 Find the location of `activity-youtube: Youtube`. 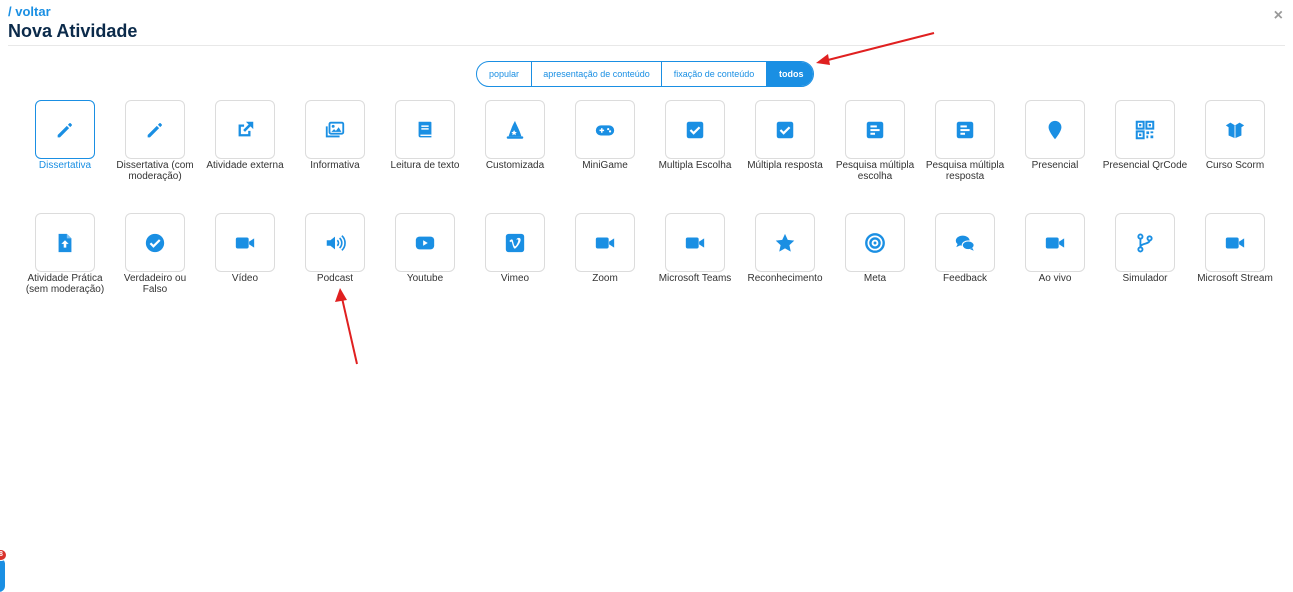

activity-youtube: Youtube is located at coordinates (425, 269).